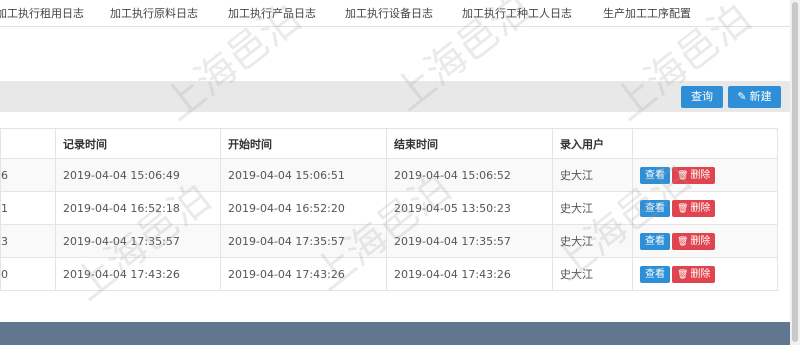 This screenshot has height=345, width=800. Describe the element at coordinates (395, 96) in the screenshot. I see `toolbar` at that location.